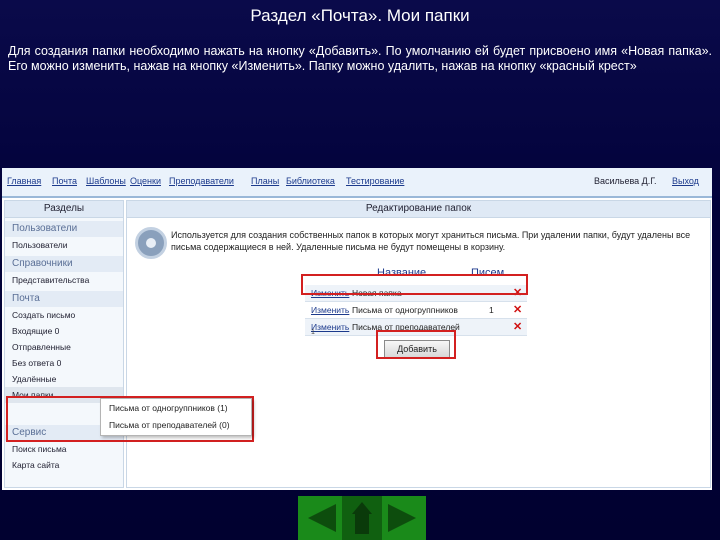 This screenshot has width=720, height=540. What do you see at coordinates (265, 181) in the screenshot?
I see `nav-link-plans: Планы` at bounding box center [265, 181].